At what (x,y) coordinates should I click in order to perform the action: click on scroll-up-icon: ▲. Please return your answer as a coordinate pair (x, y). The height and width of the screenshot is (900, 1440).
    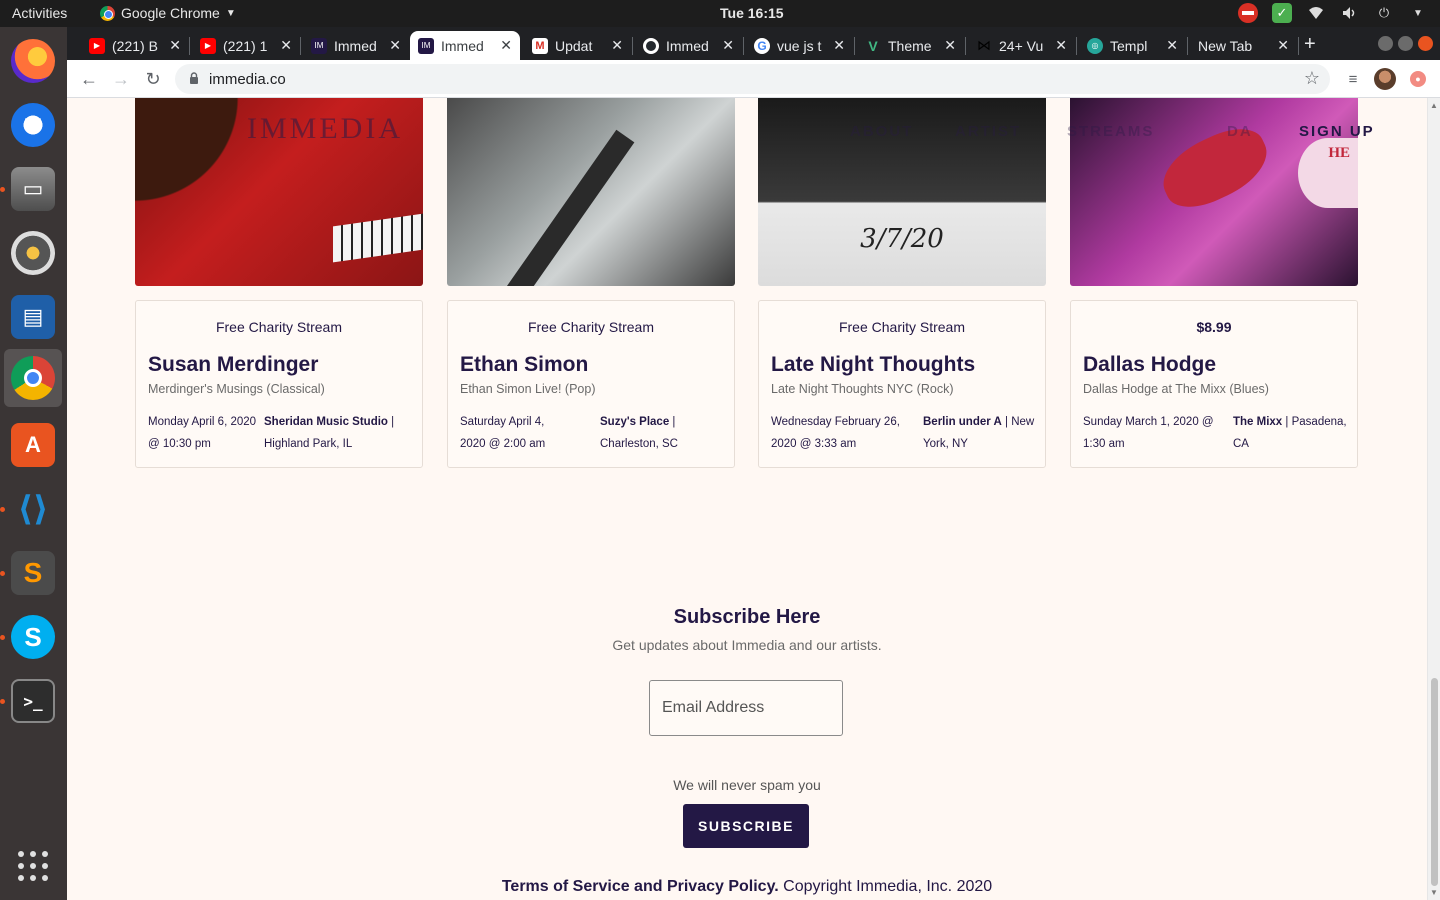
    Looking at the image, I should click on (1434, 105).